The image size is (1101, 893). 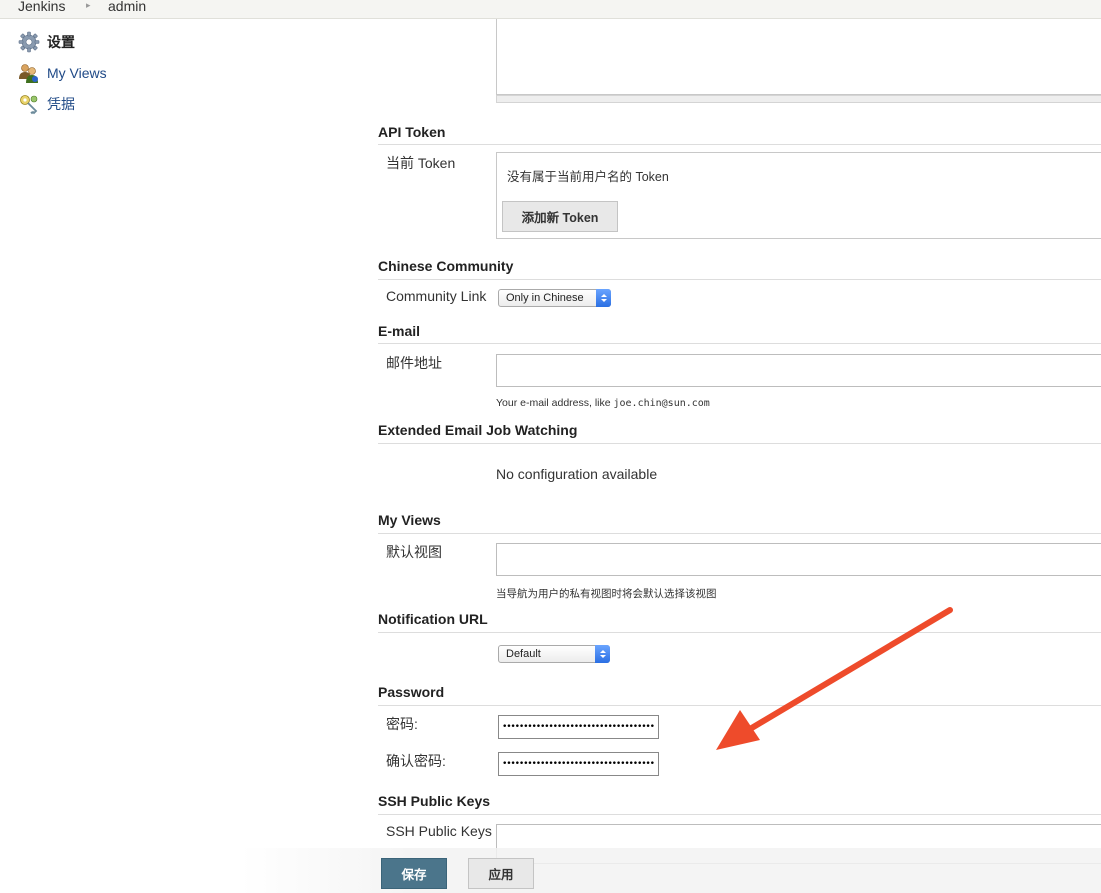 What do you see at coordinates (798, 559) in the screenshot?
I see `default-view-input` at bounding box center [798, 559].